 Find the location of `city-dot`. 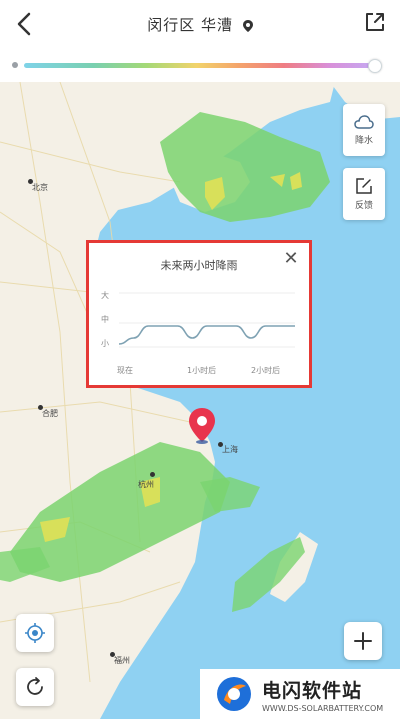

city-dot is located at coordinates (152, 474).